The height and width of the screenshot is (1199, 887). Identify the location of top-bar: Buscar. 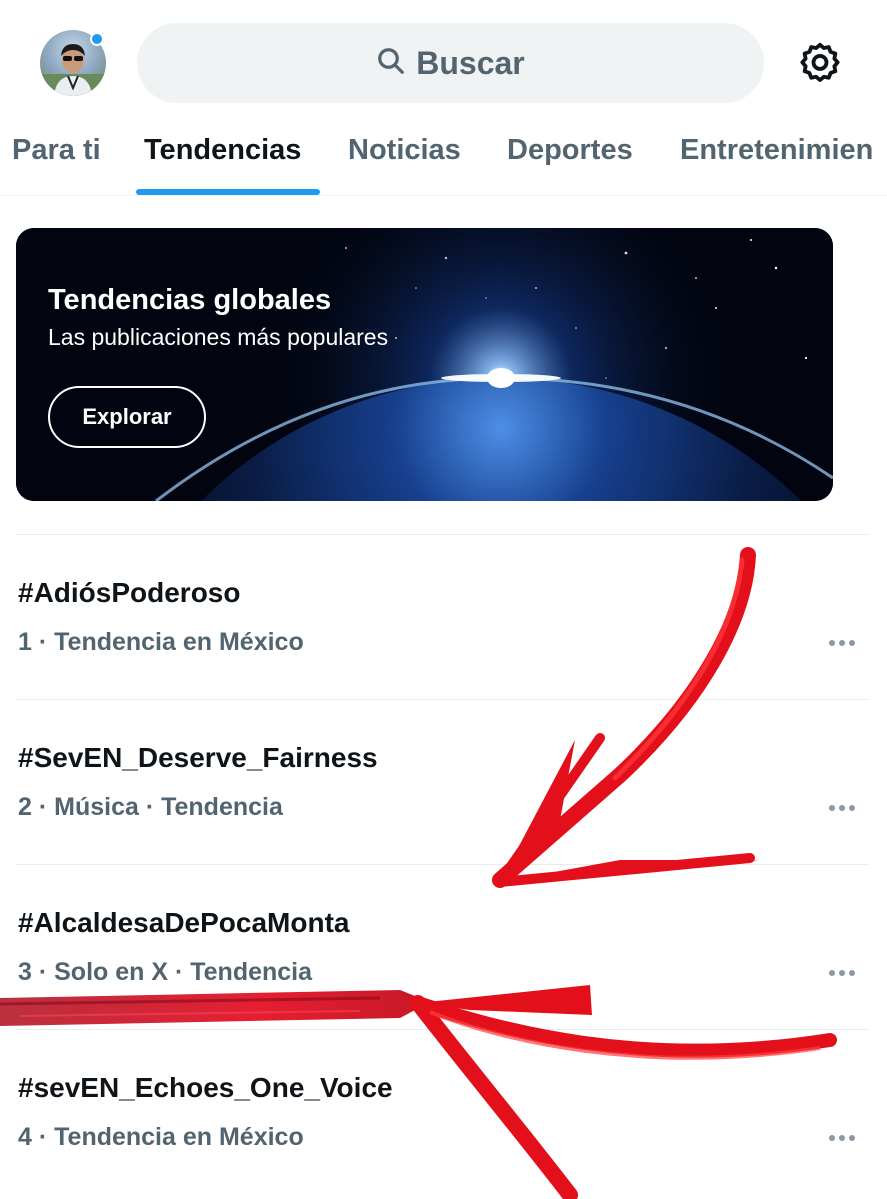
(443, 60).